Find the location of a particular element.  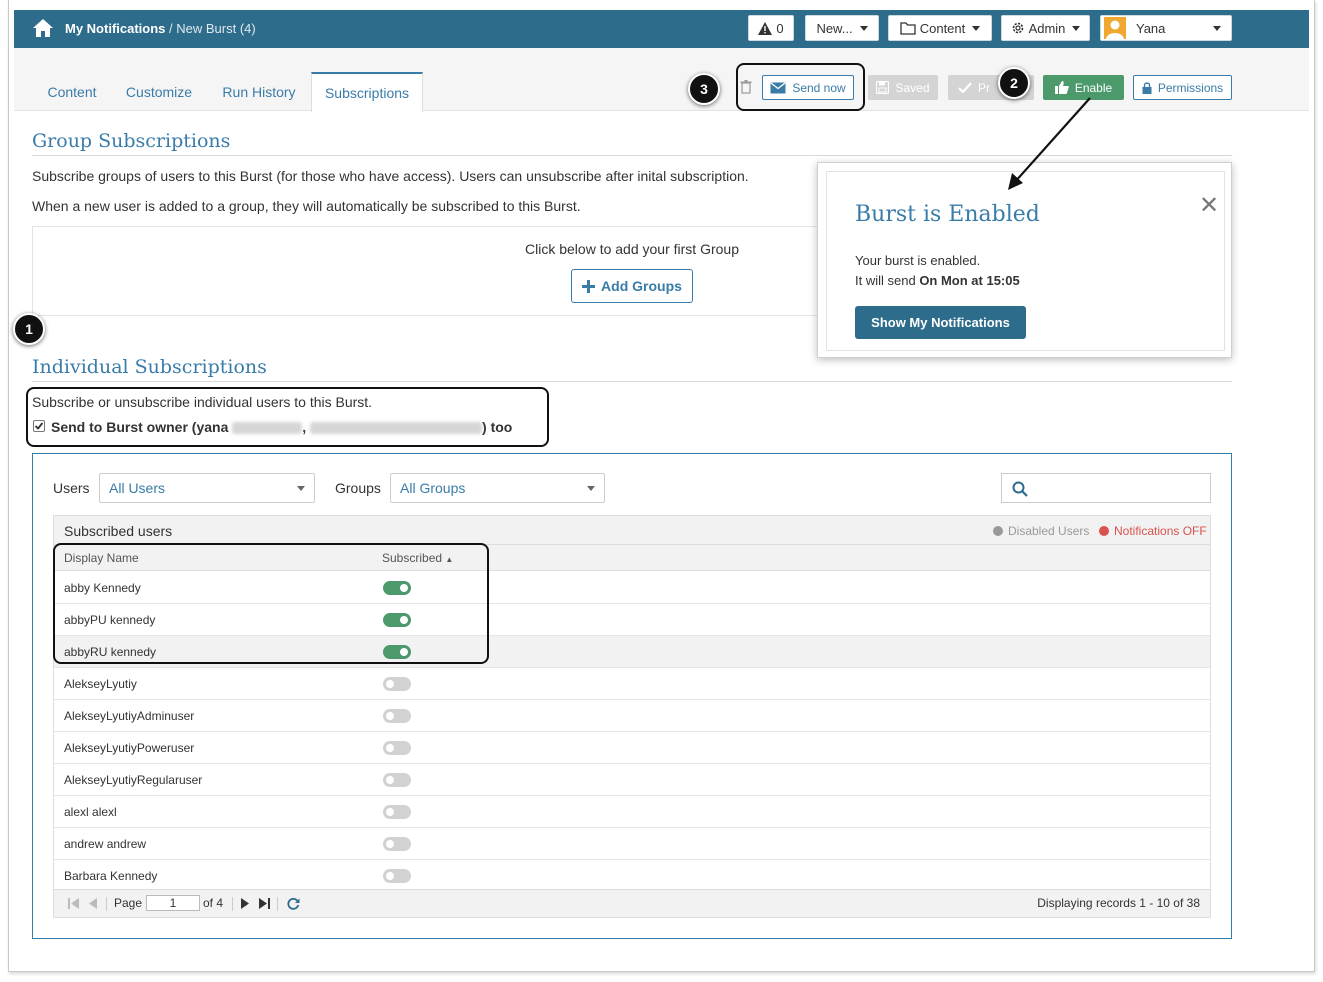

tab-content: Content is located at coordinates (72, 92).